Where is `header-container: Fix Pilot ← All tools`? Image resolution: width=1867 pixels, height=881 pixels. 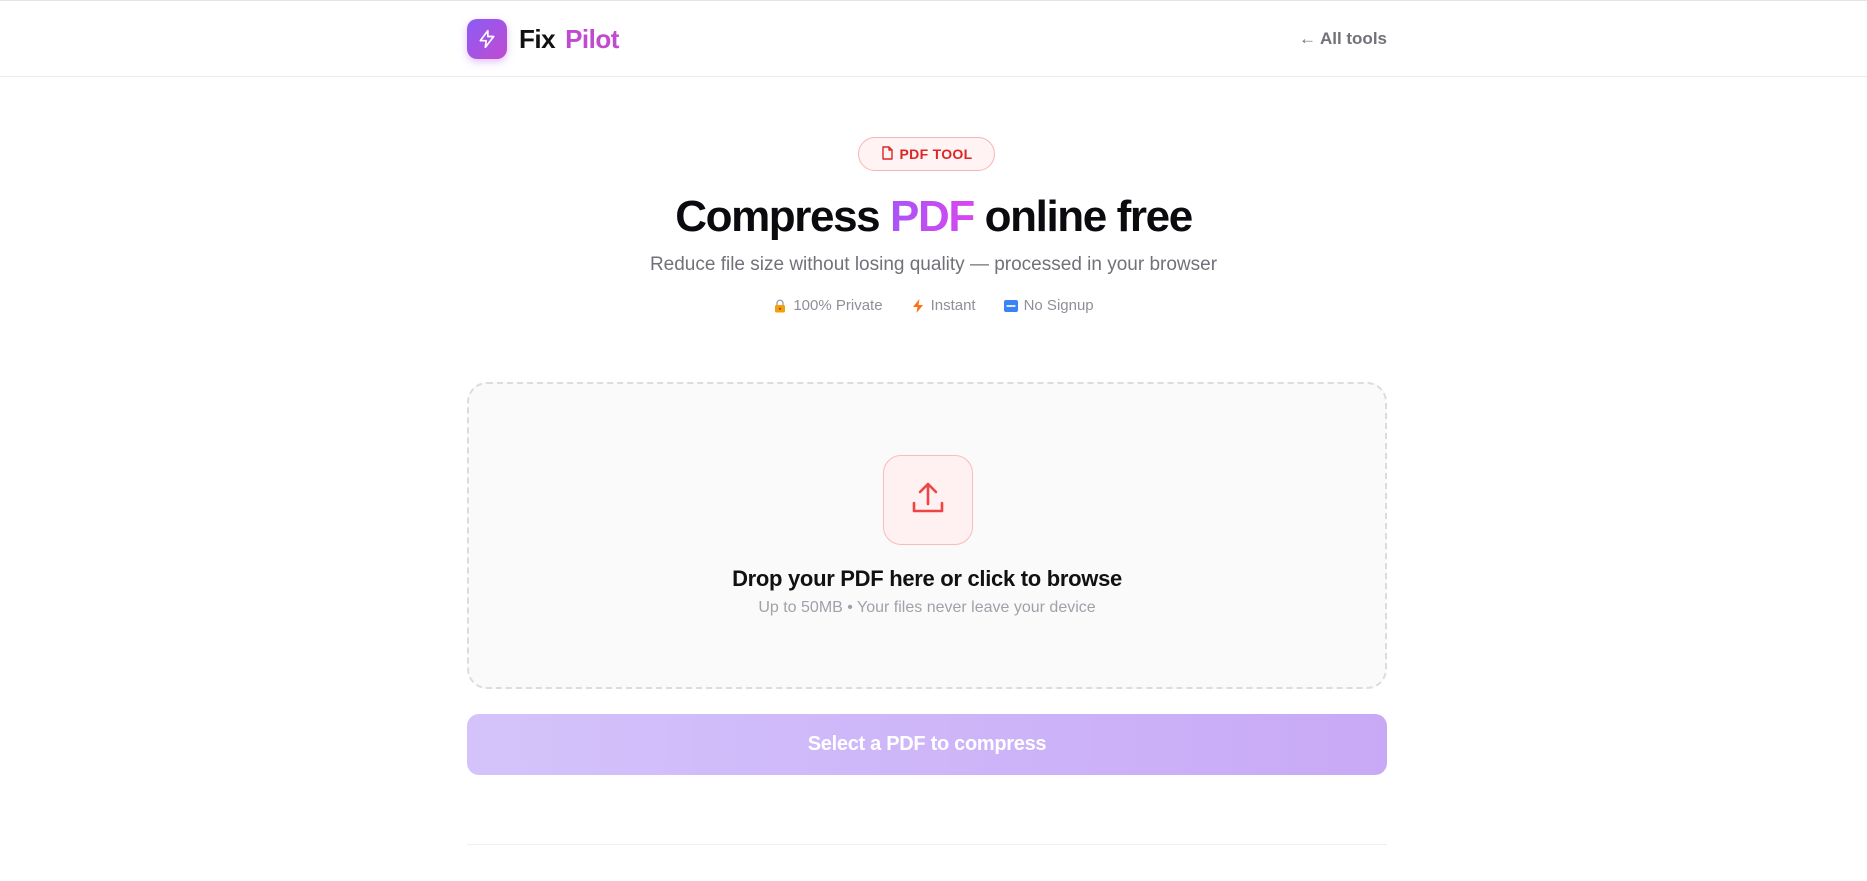
header-container: Fix Pilot ← All tools is located at coordinates (927, 39).